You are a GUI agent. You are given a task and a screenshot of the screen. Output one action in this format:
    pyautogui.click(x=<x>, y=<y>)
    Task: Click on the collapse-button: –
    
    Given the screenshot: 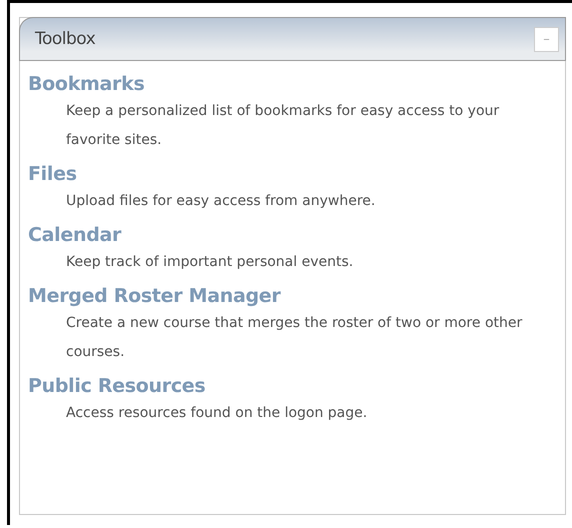 What is the action you would take?
    pyautogui.click(x=546, y=39)
    